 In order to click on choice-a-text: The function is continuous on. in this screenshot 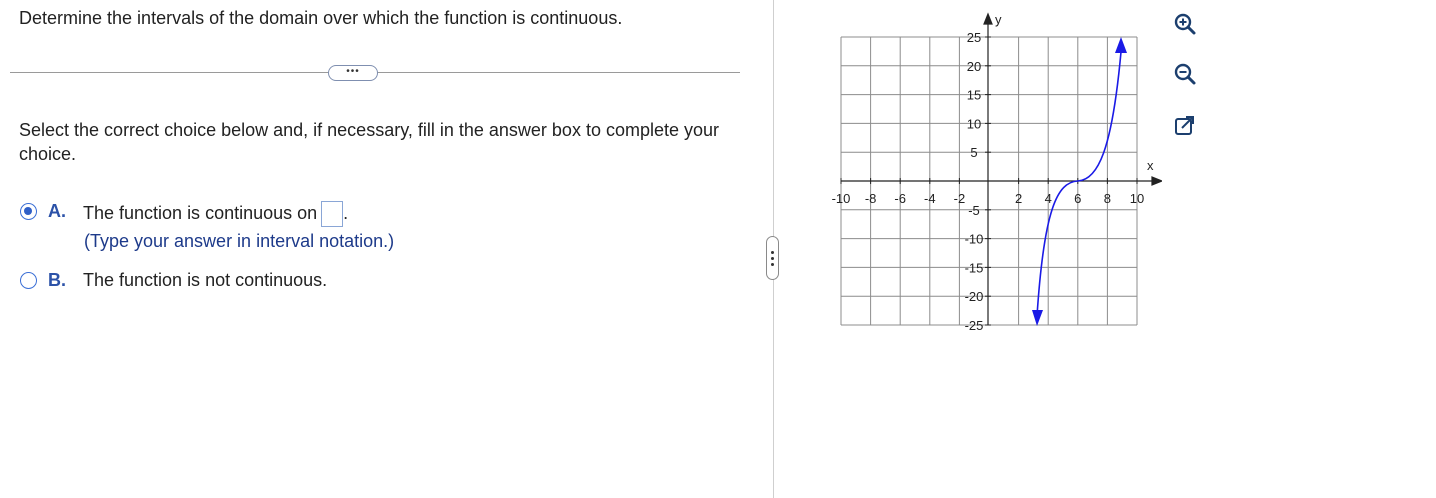, I will do `click(215, 214)`.